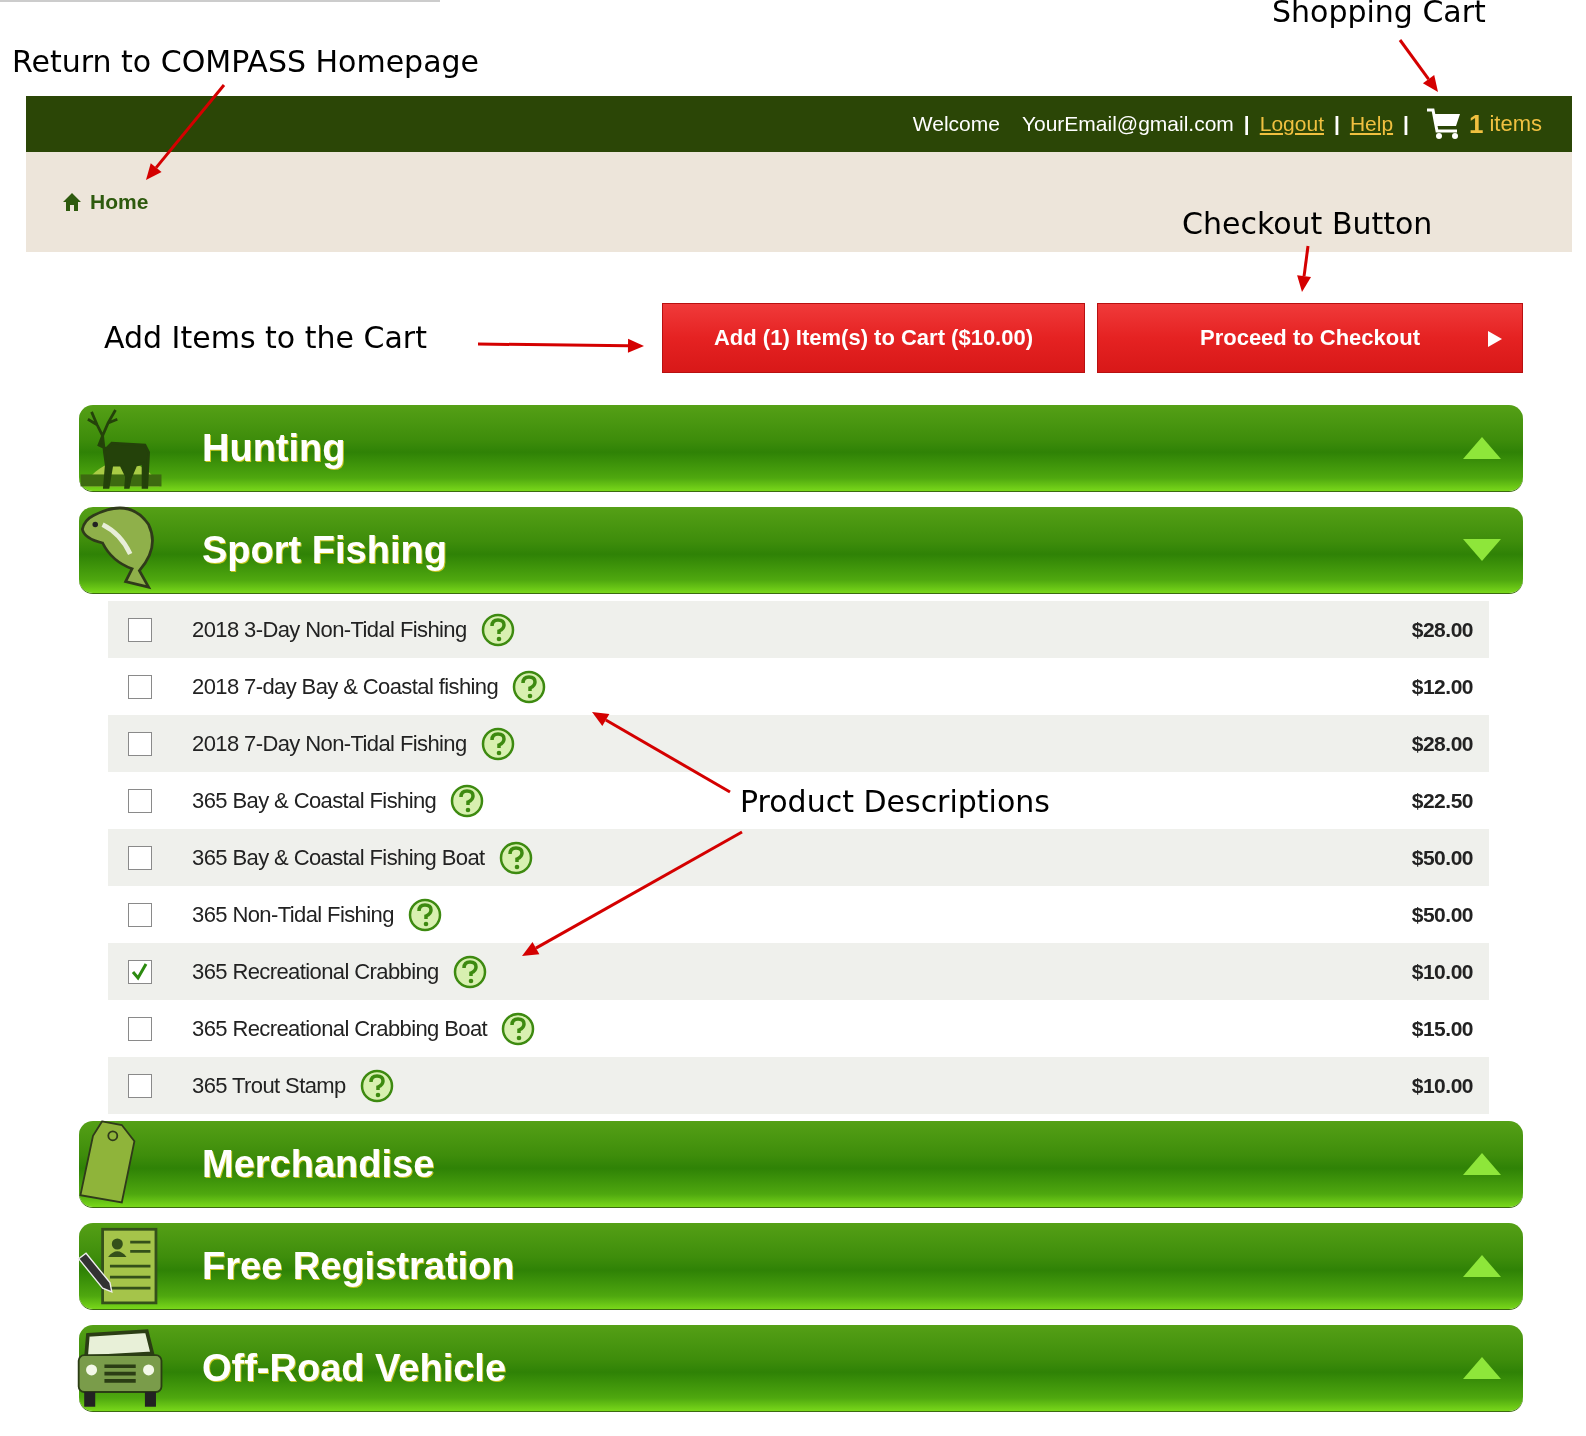 This screenshot has height=1436, width=1586. Describe the element at coordinates (1371, 124) in the screenshot. I see `header-link: Help` at that location.